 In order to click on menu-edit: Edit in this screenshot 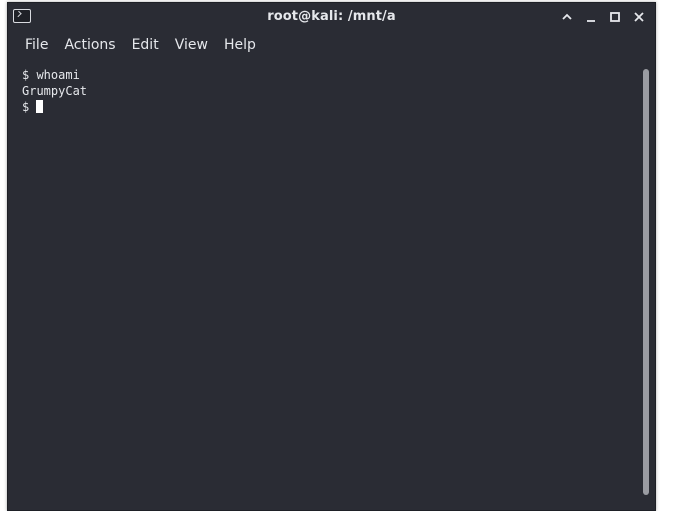, I will do `click(145, 45)`.